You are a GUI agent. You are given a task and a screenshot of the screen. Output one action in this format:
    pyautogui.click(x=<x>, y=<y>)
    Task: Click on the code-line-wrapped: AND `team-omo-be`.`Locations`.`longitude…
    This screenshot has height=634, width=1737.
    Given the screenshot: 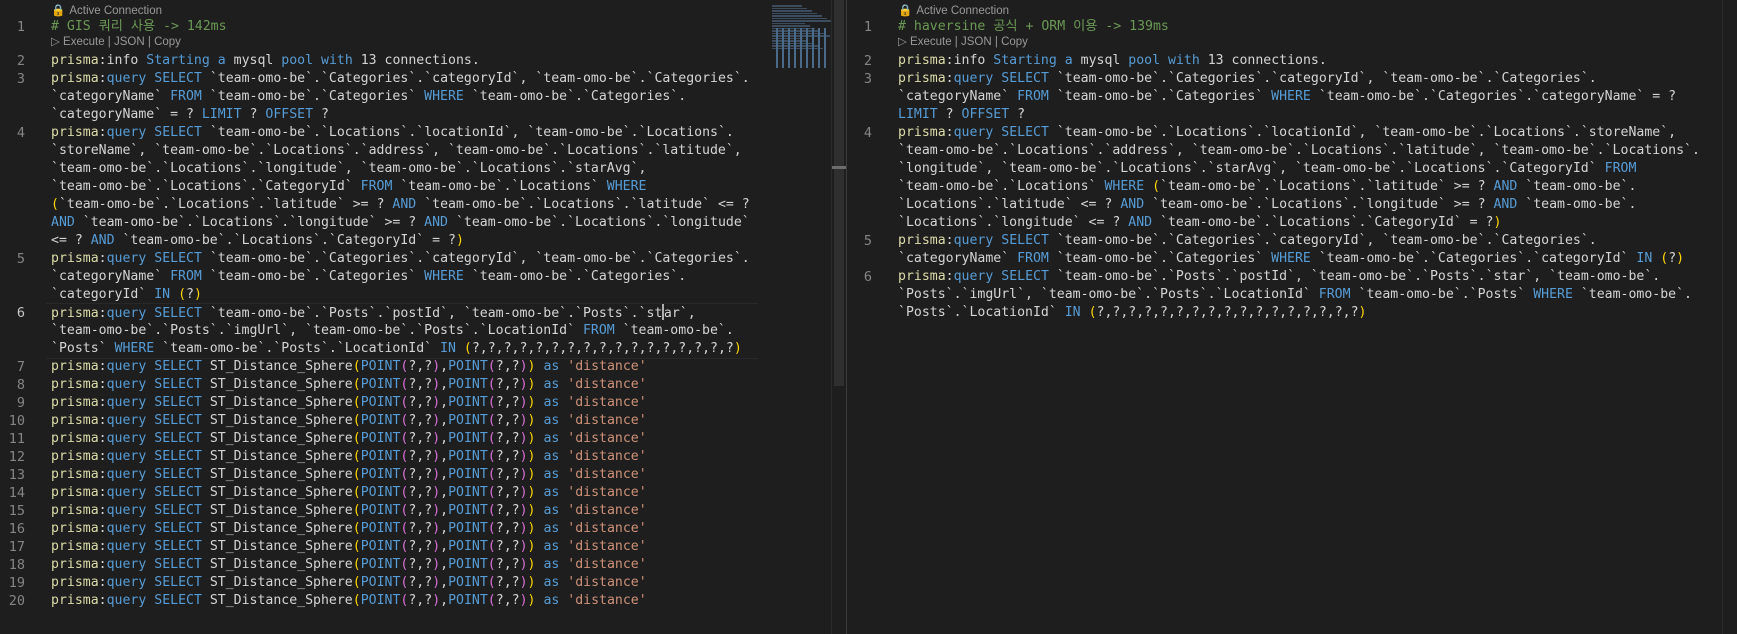 What is the action you would take?
    pyautogui.click(x=400, y=223)
    